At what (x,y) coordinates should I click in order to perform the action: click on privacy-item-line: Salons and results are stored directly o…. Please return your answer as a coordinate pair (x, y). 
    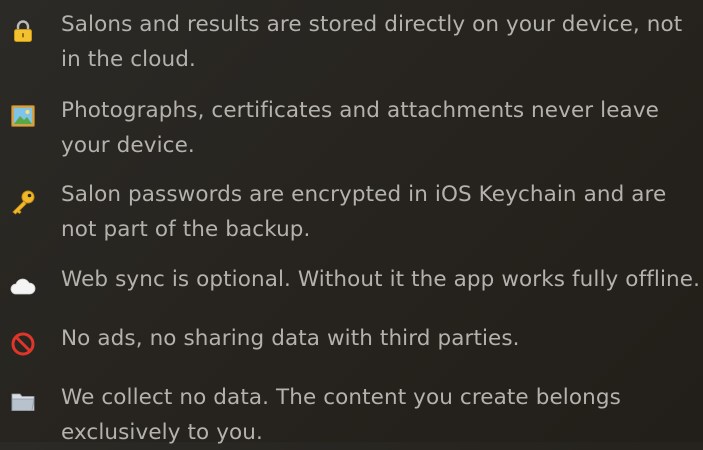
    Looking at the image, I should click on (372, 24).